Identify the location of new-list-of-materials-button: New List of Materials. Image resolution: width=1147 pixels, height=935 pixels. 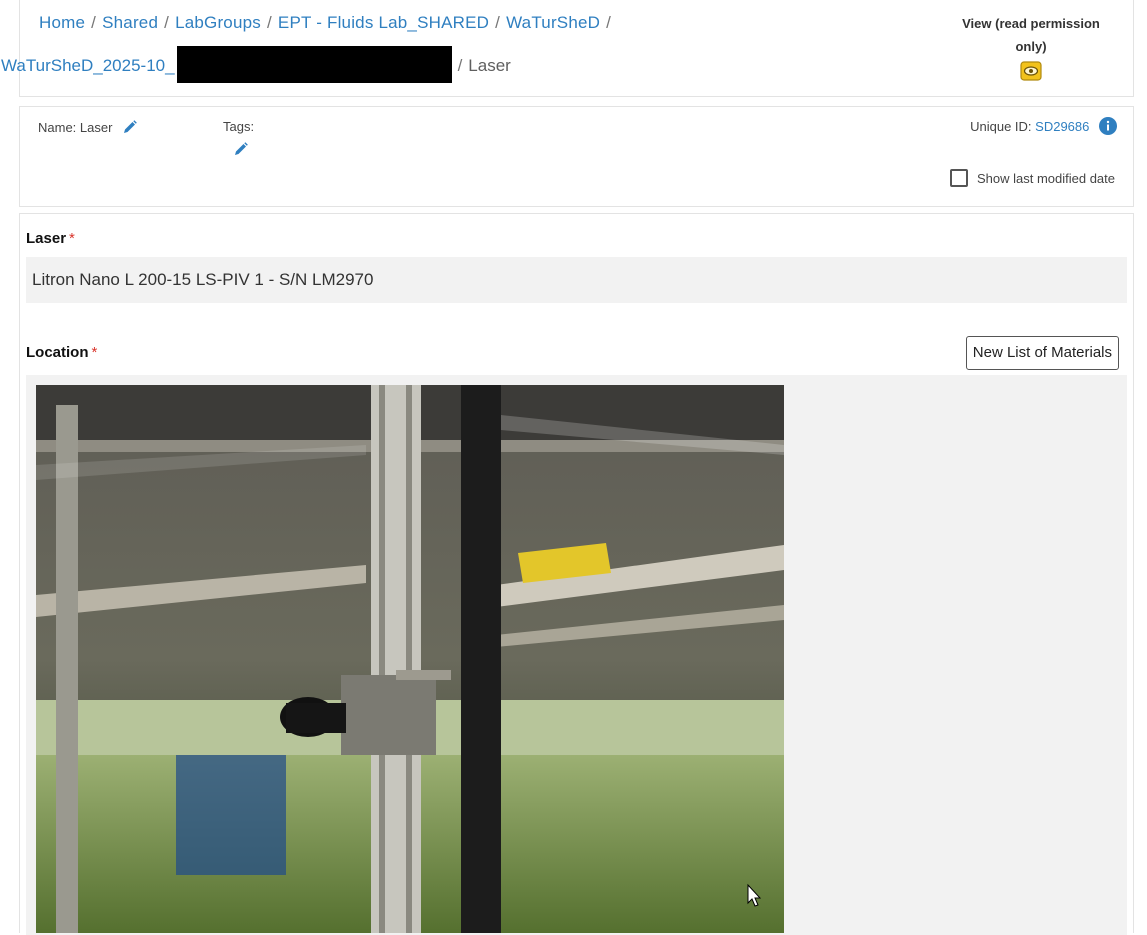
(1042, 353).